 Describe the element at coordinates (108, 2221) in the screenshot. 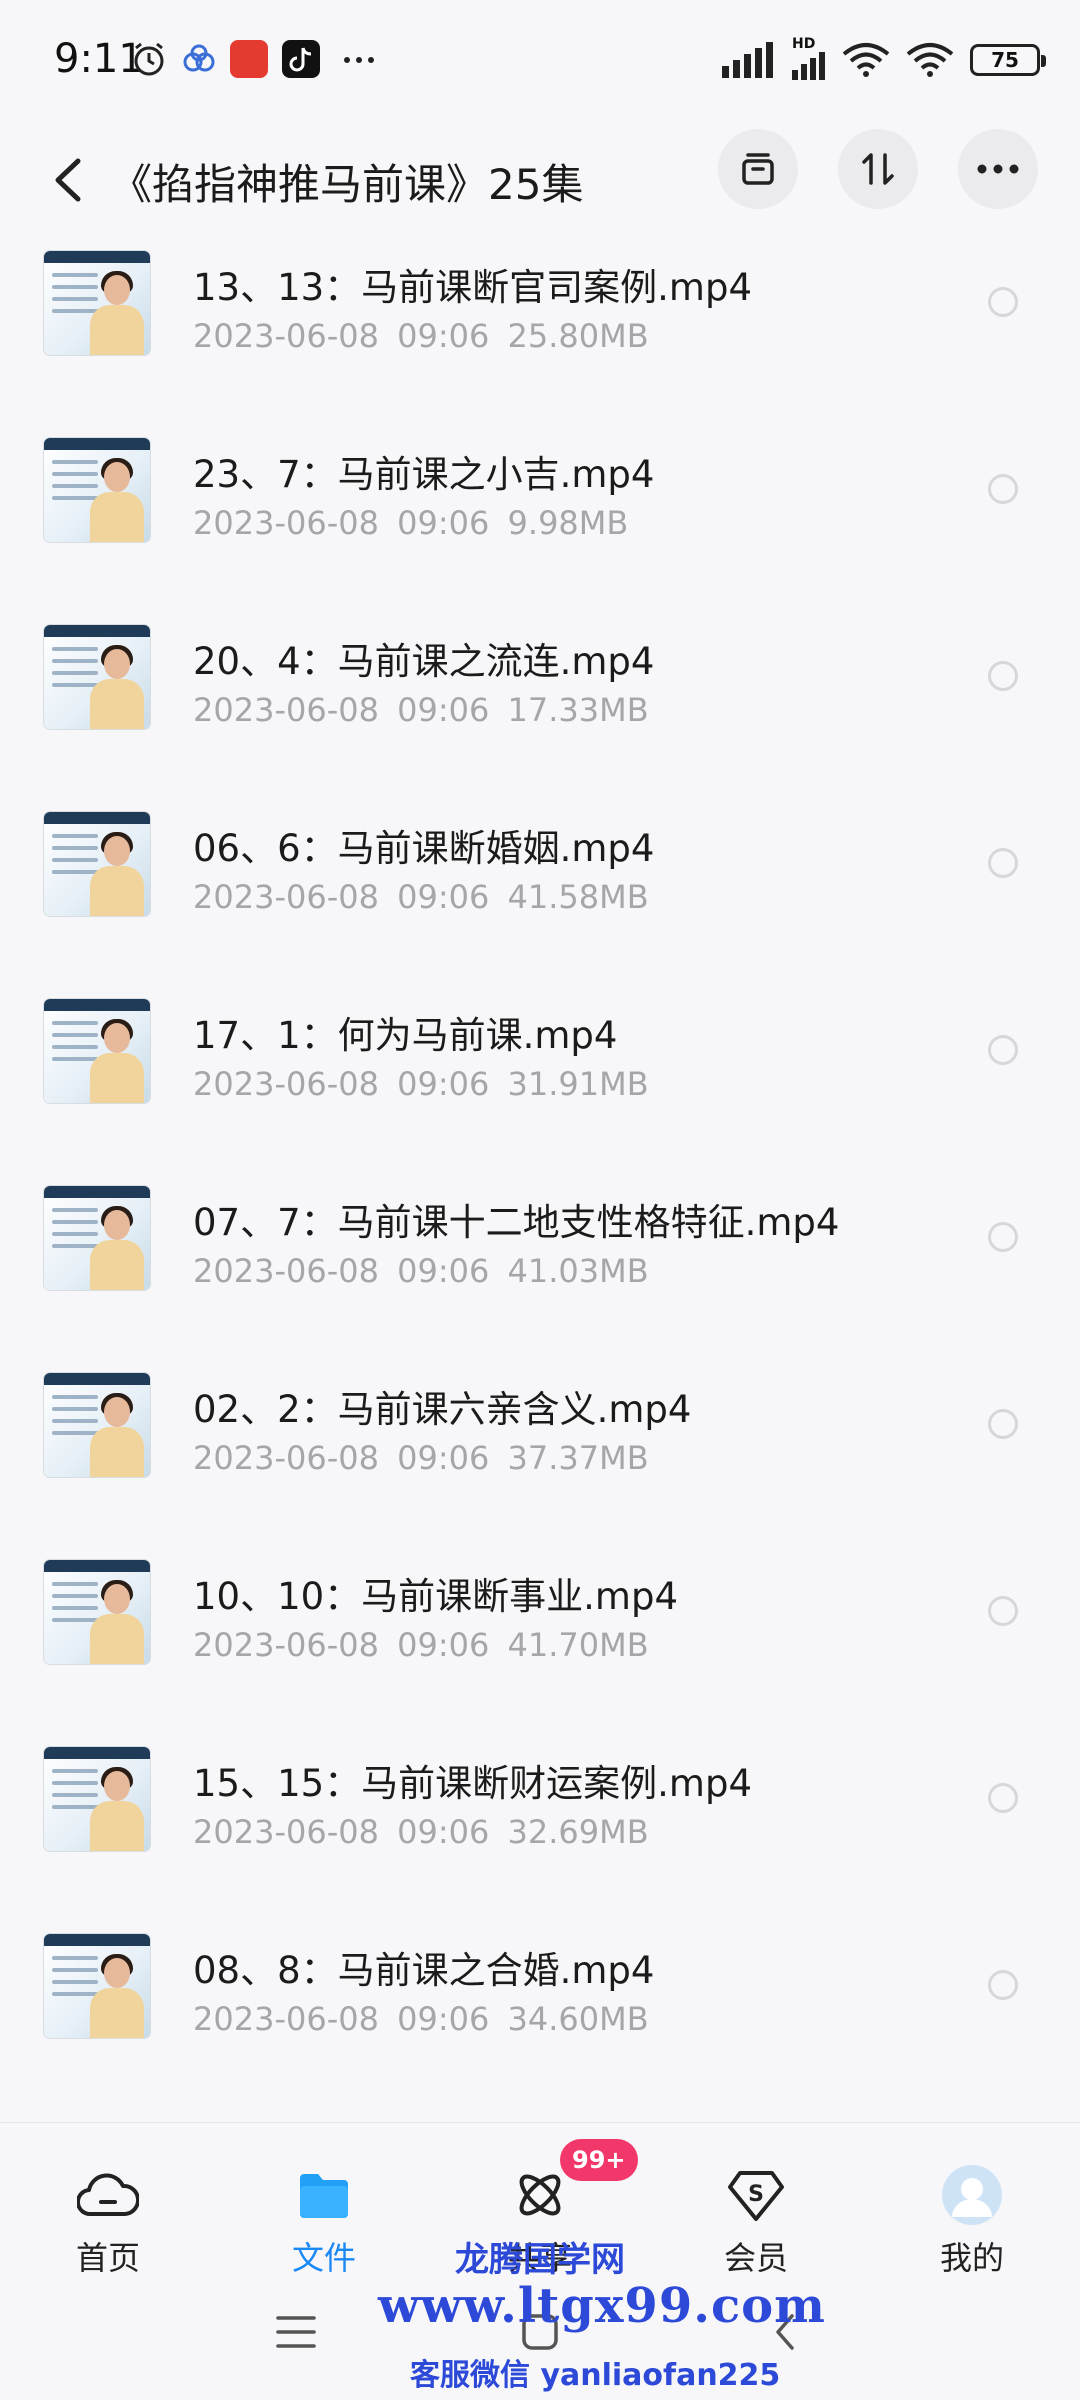

I see `nav-home: 首页` at that location.